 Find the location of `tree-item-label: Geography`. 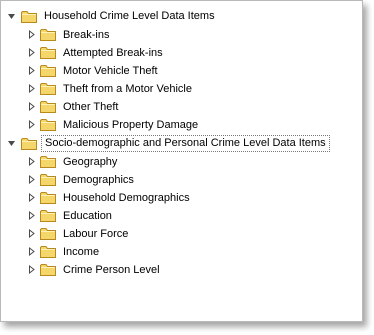

tree-item-label: Geography is located at coordinates (90, 162).